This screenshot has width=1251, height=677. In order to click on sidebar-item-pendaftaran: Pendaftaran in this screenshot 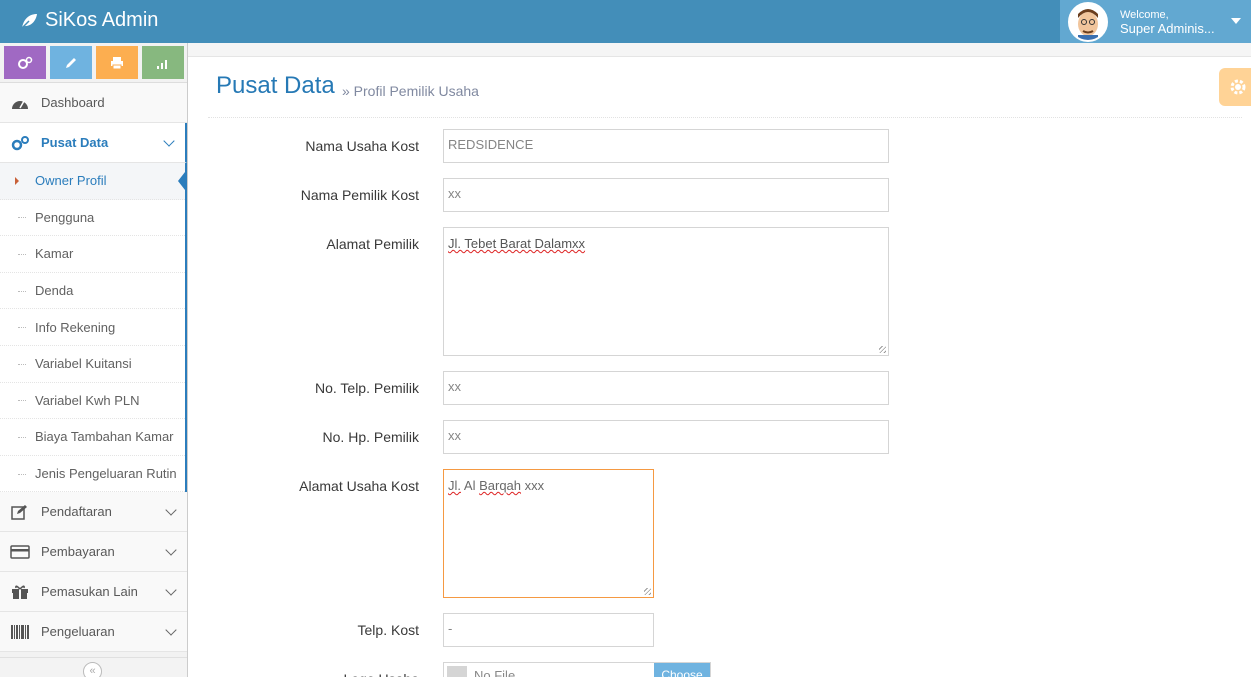, I will do `click(93, 512)`.